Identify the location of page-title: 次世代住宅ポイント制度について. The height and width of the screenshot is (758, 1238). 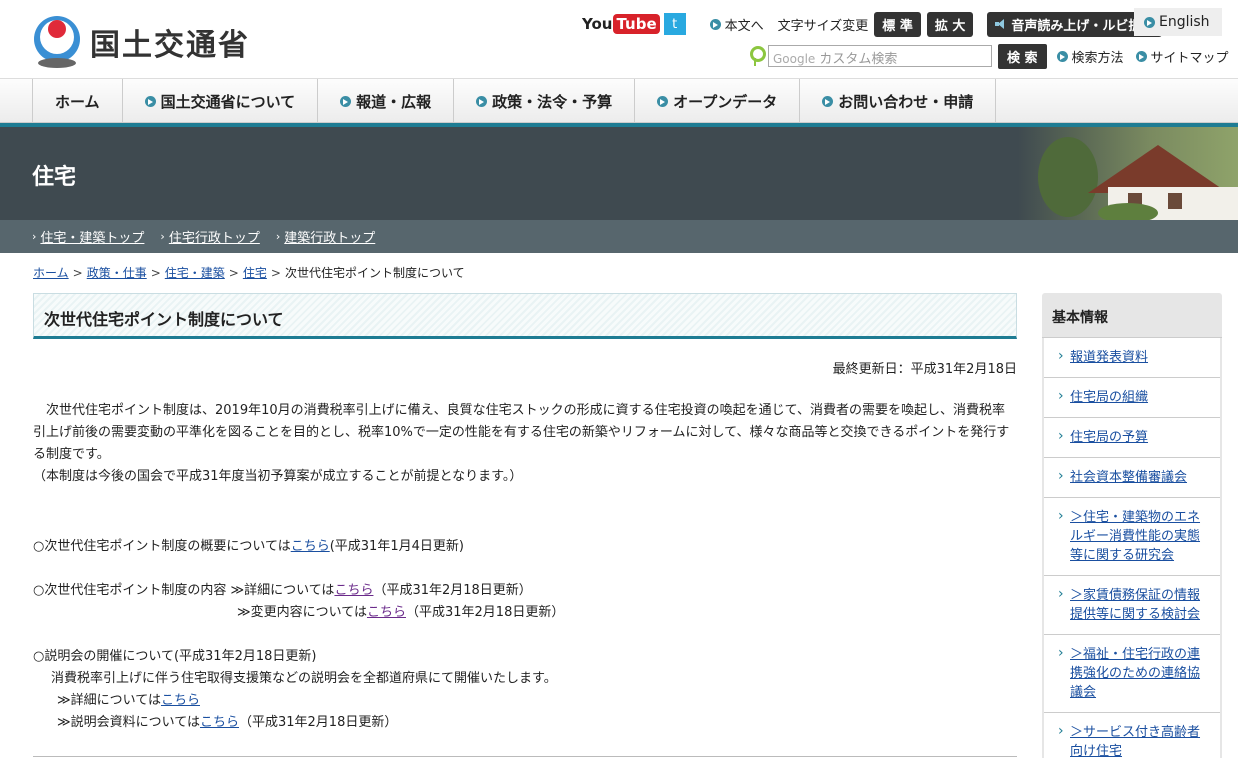
(164, 319).